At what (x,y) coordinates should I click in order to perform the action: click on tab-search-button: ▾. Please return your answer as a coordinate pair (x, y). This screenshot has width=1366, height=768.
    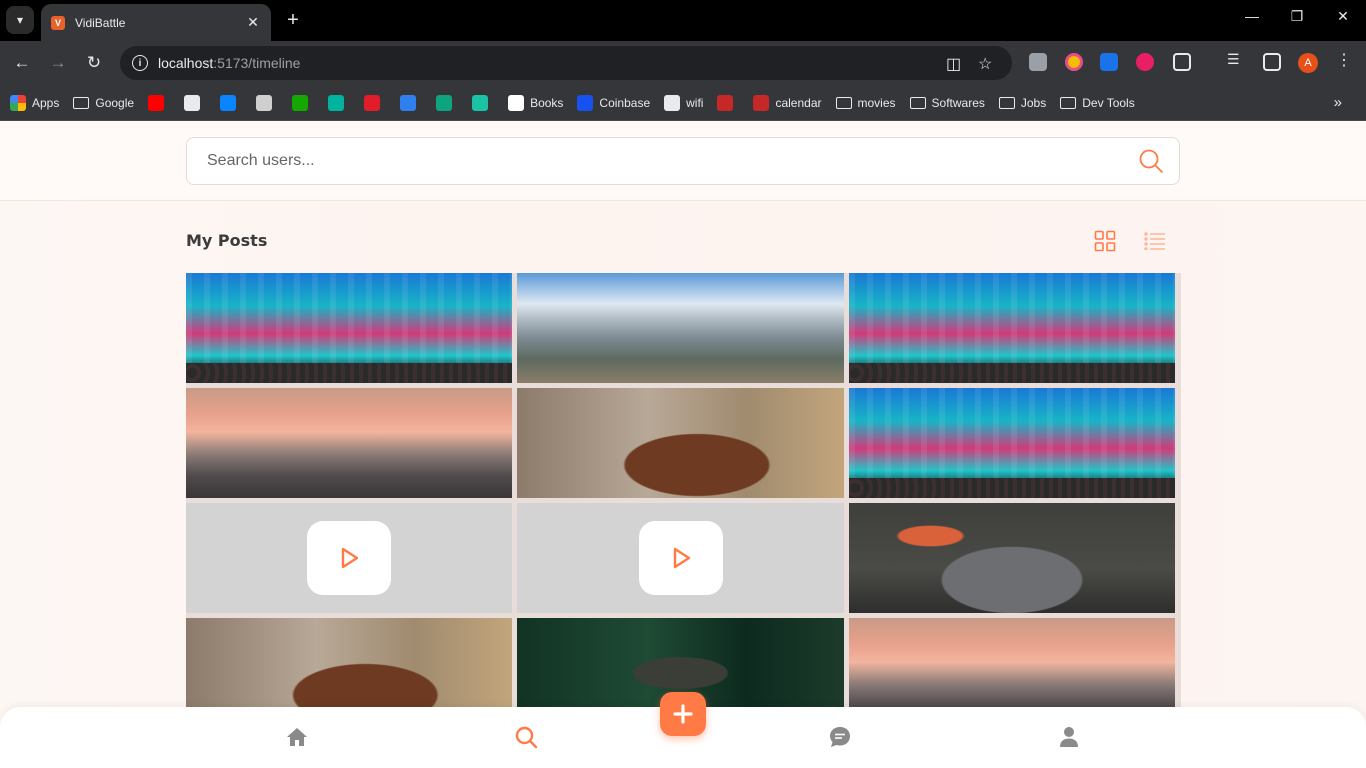
    Looking at the image, I should click on (20, 20).